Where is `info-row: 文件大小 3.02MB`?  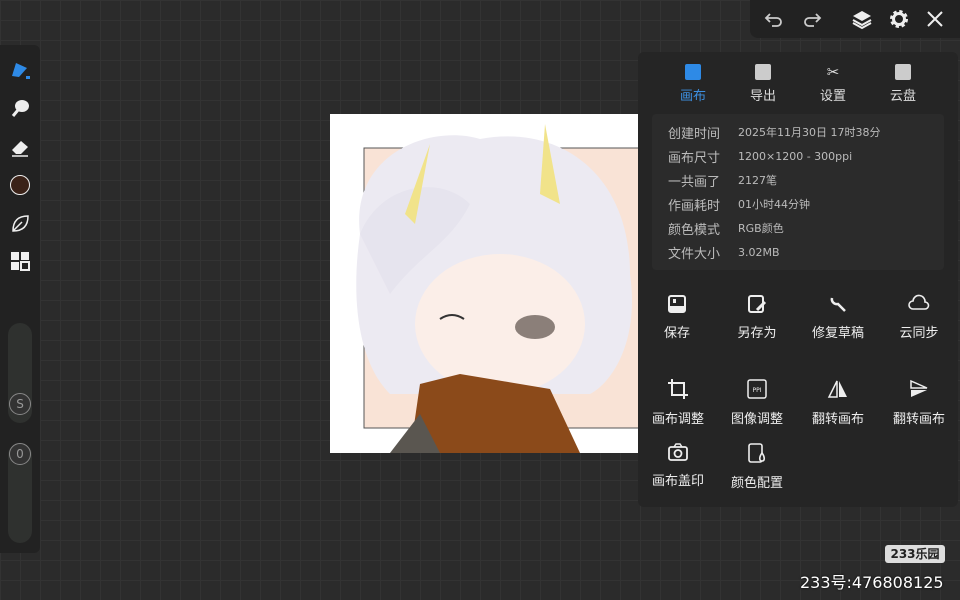
info-row: 文件大小 3.02MB is located at coordinates (724, 252).